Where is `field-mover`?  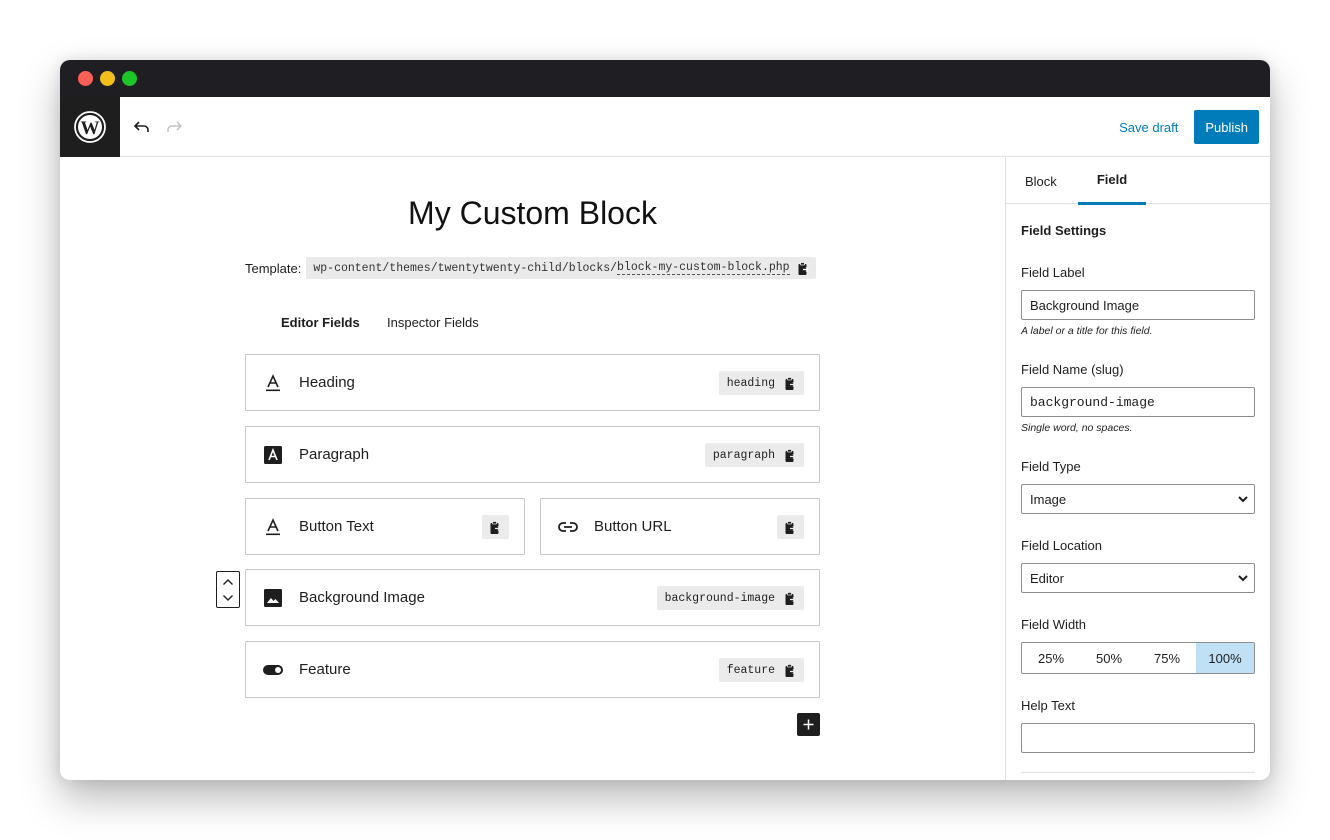 field-mover is located at coordinates (228, 589).